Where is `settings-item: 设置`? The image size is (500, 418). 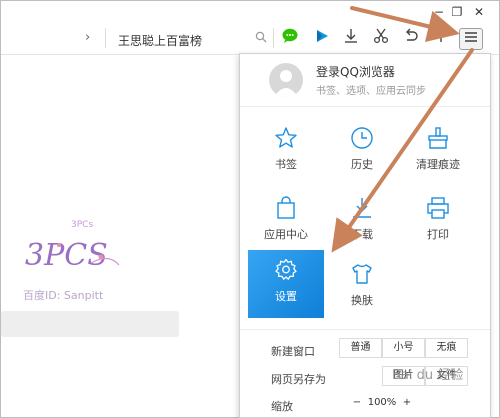
settings-item: 设置 is located at coordinates (286, 284).